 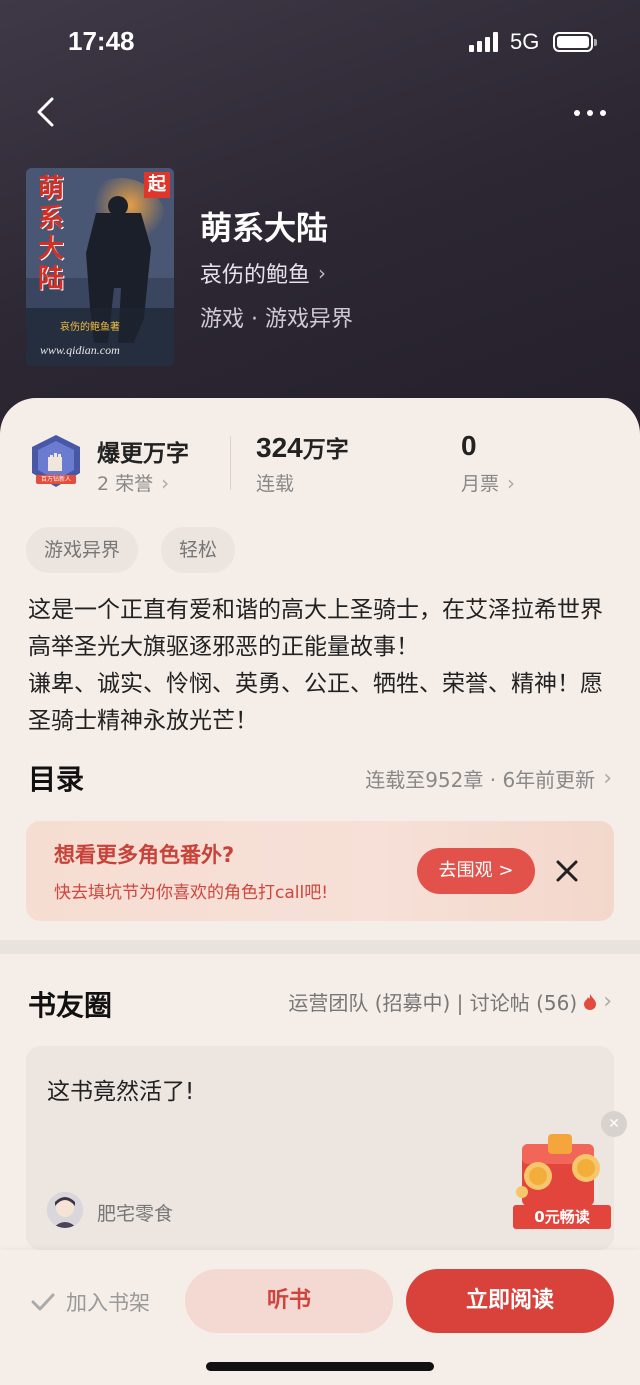 I want to click on more-button, so click(x=590, y=113).